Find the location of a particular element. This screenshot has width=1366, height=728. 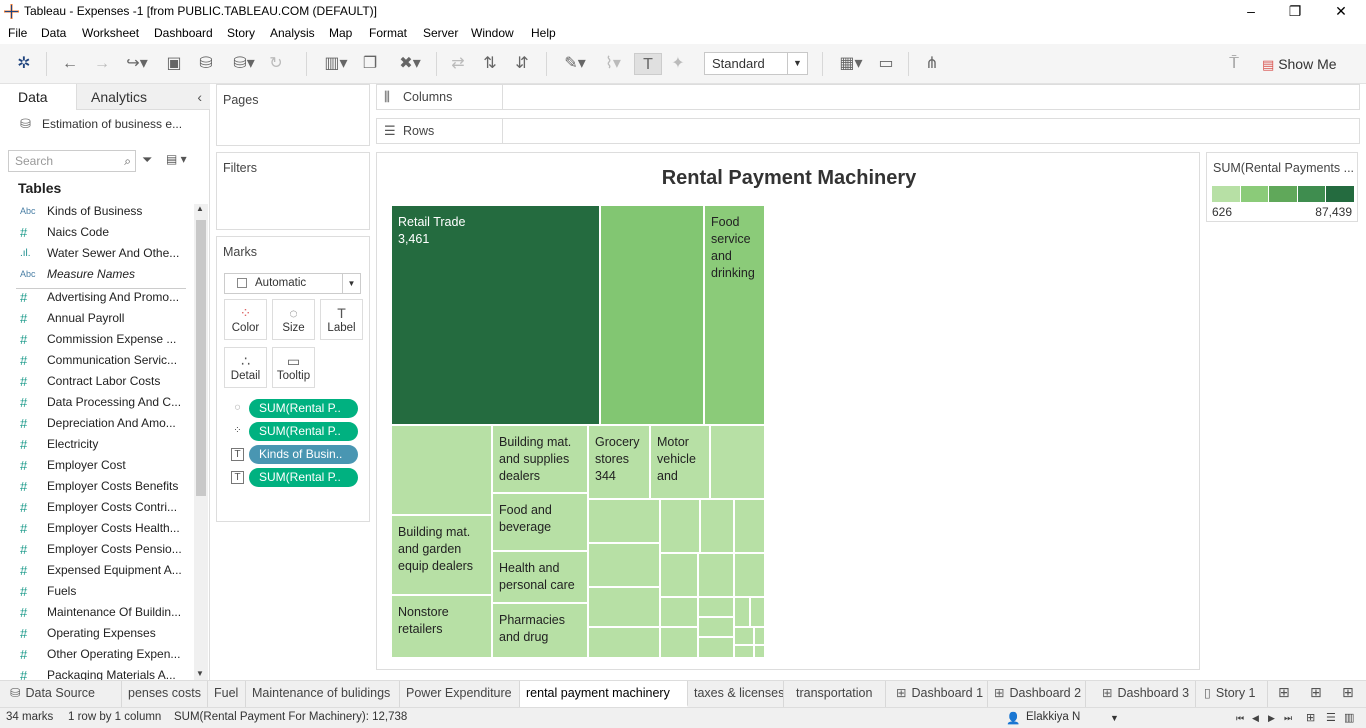

view-options-icon: ▤ ▾ is located at coordinates (176, 159).